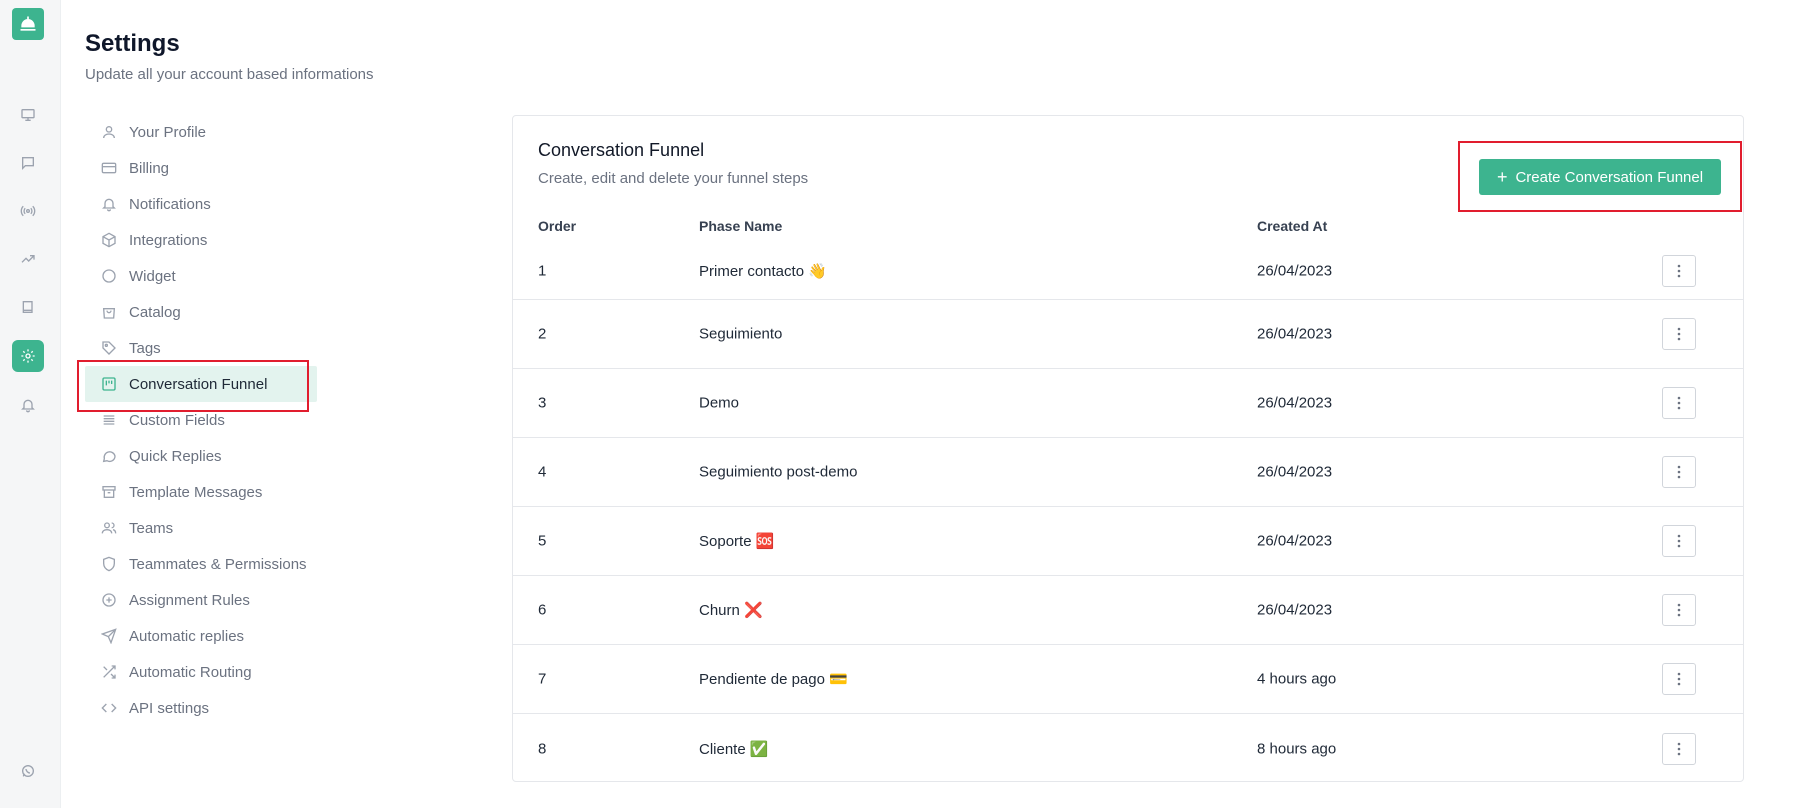  I want to click on gear-icon, so click(28, 356).